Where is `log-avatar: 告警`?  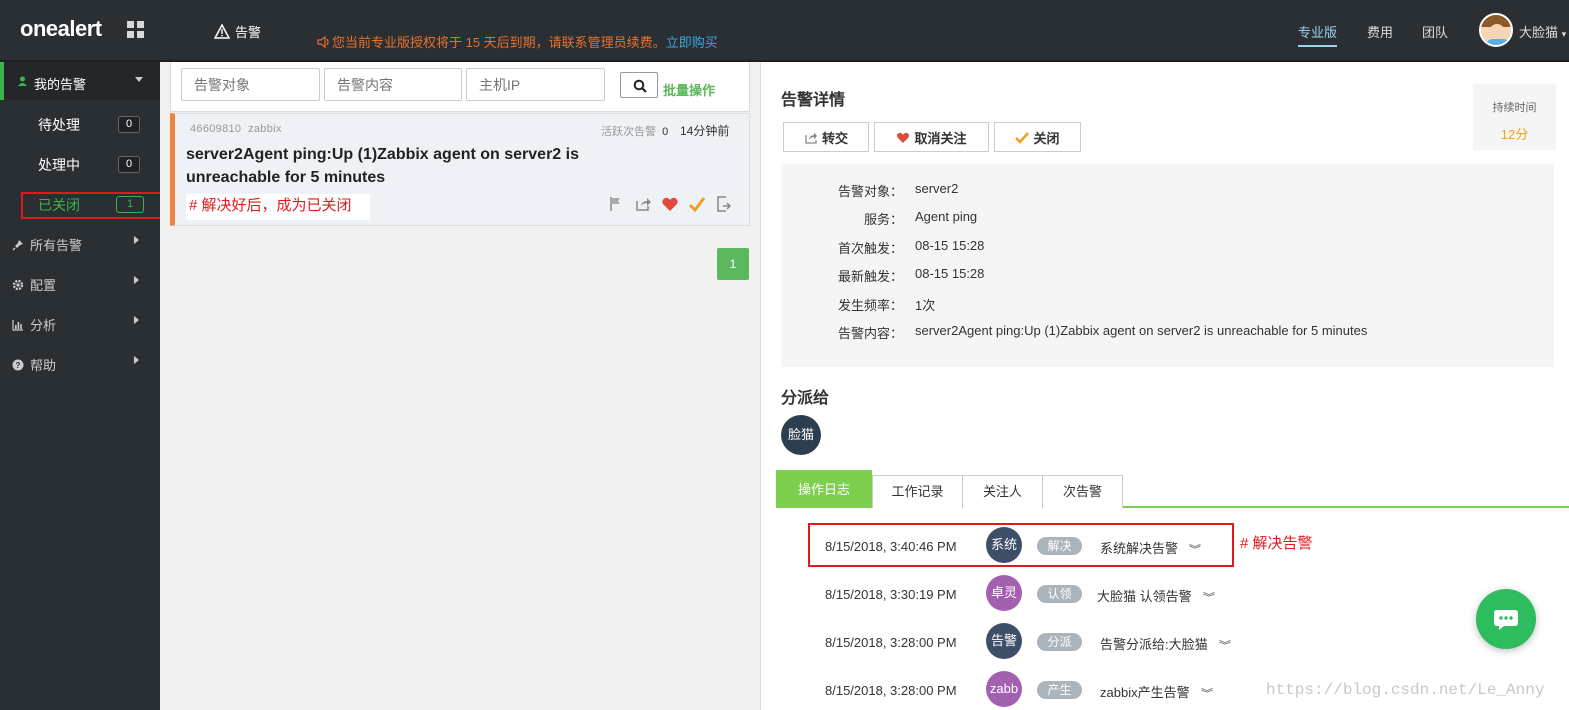
log-avatar: 告警 is located at coordinates (1004, 641).